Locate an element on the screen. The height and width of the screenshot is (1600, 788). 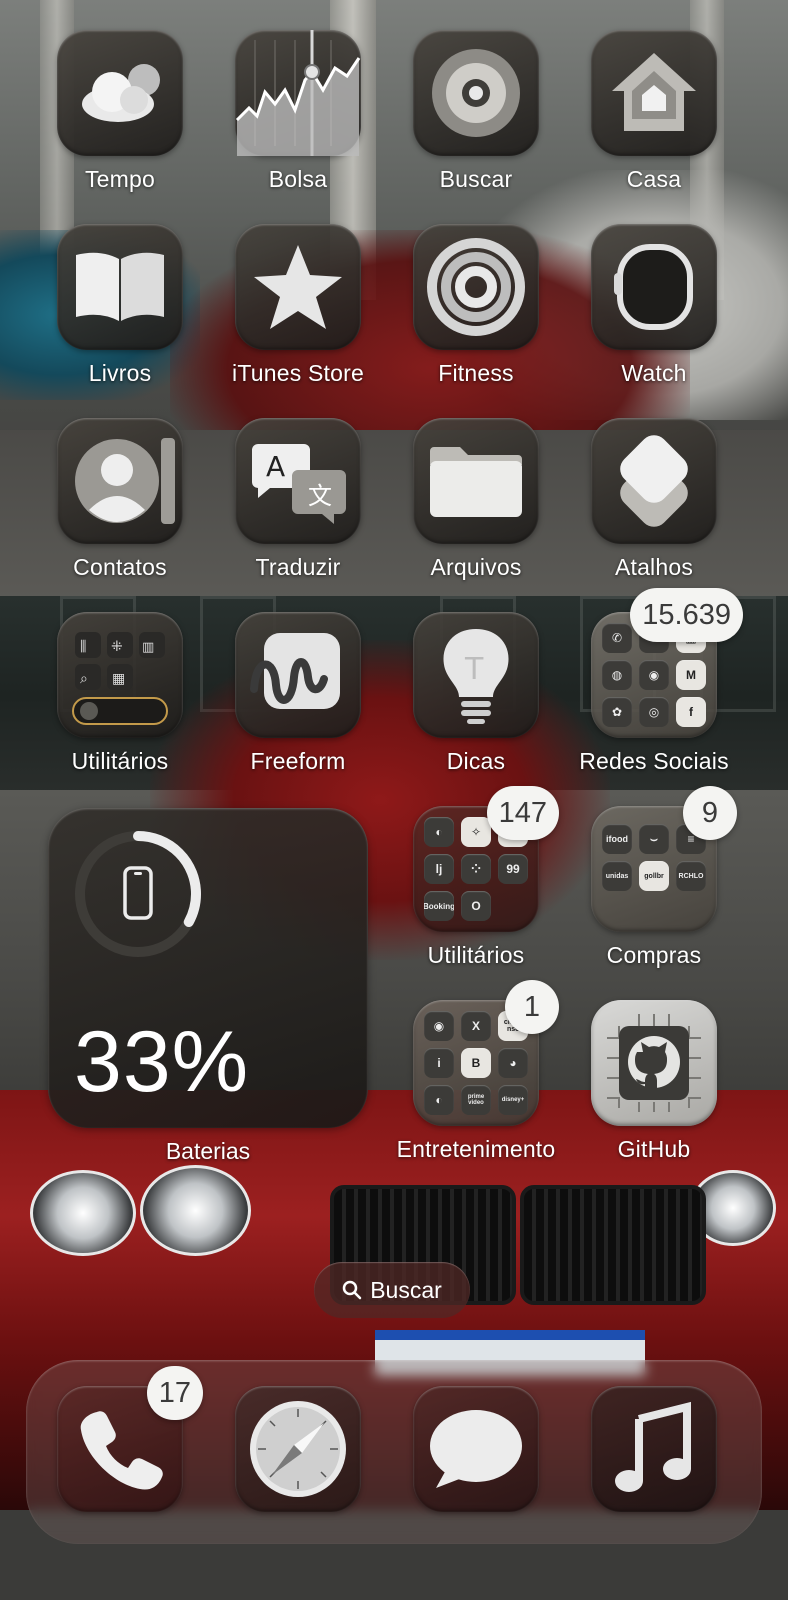
app-label: Entretenimento is located at coordinates (476, 1149).